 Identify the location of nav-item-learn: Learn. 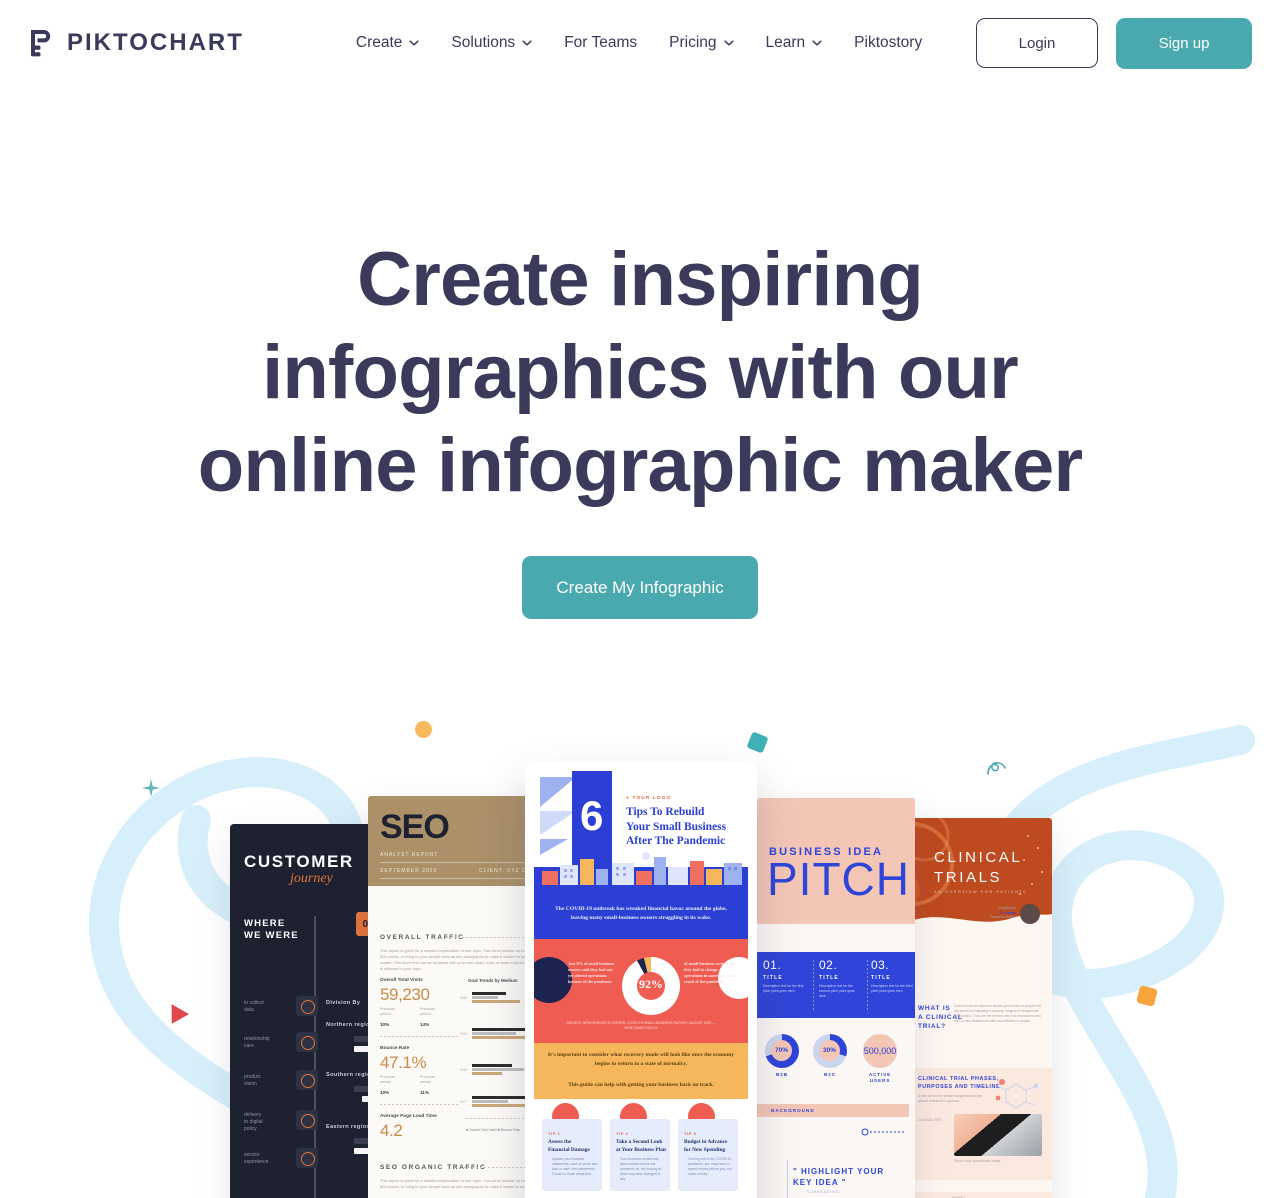
(794, 43).